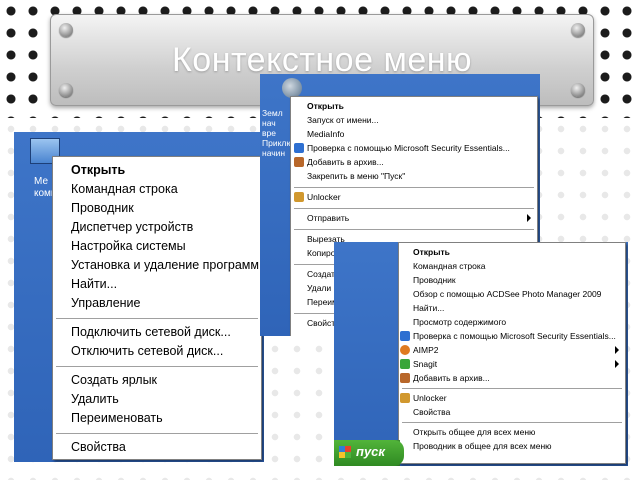 The width and height of the screenshot is (640, 480). What do you see at coordinates (277, 133) in the screenshot?
I see `desktop-icon-label: Земл нач вре Приклю начин` at bounding box center [277, 133].